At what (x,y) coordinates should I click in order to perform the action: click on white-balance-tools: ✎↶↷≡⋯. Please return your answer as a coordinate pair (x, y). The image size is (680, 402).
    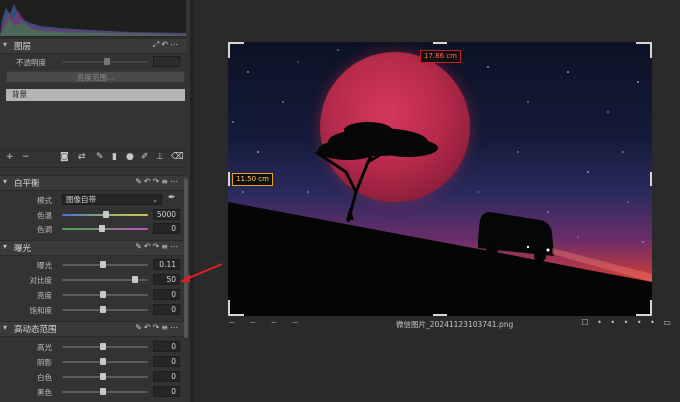
    Looking at the image, I should click on (157, 181).